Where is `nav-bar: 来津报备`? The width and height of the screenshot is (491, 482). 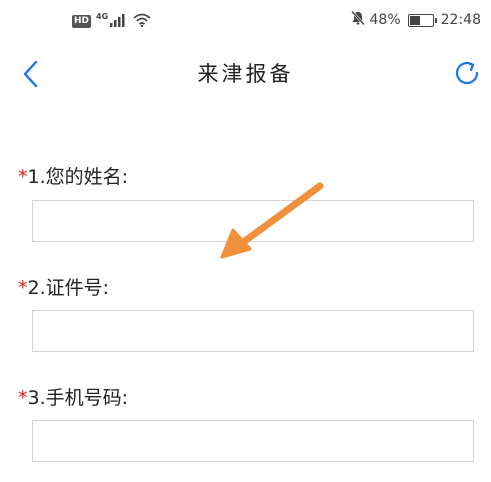 nav-bar: 来津报备 is located at coordinates (245, 74).